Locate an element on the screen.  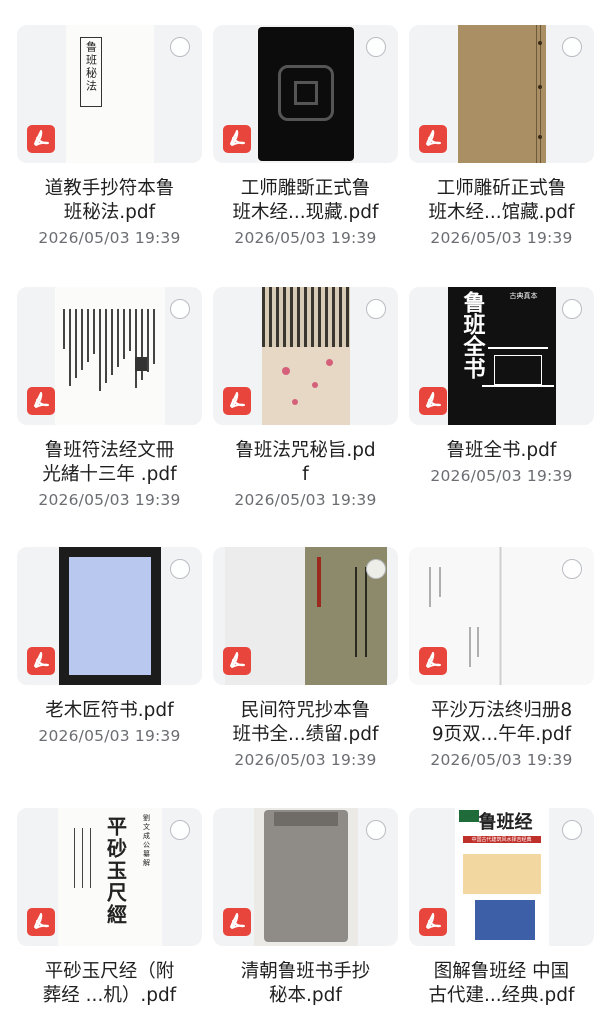
thumb-title-text: 鲁班经 is located at coordinates (505, 822).